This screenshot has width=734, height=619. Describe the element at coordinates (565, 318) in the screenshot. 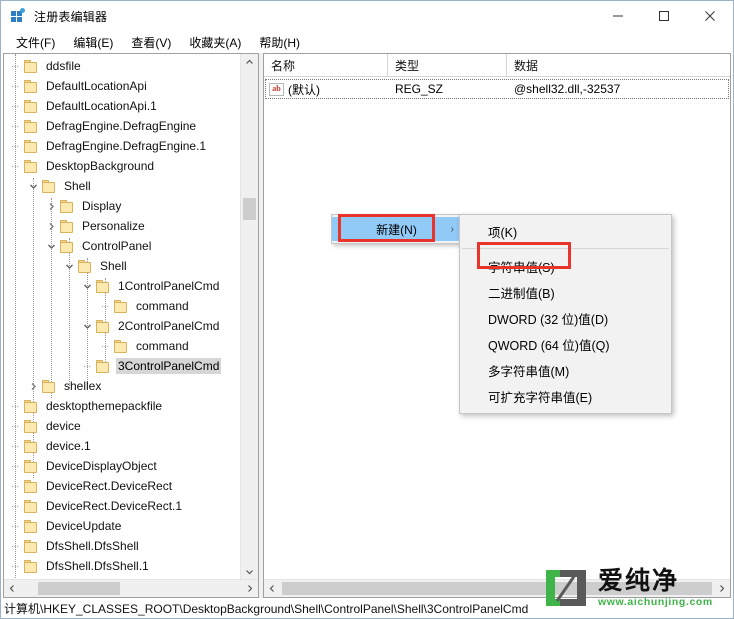

I see `submenu-item-dword-value: DWORD (32 位)值(D)` at that location.